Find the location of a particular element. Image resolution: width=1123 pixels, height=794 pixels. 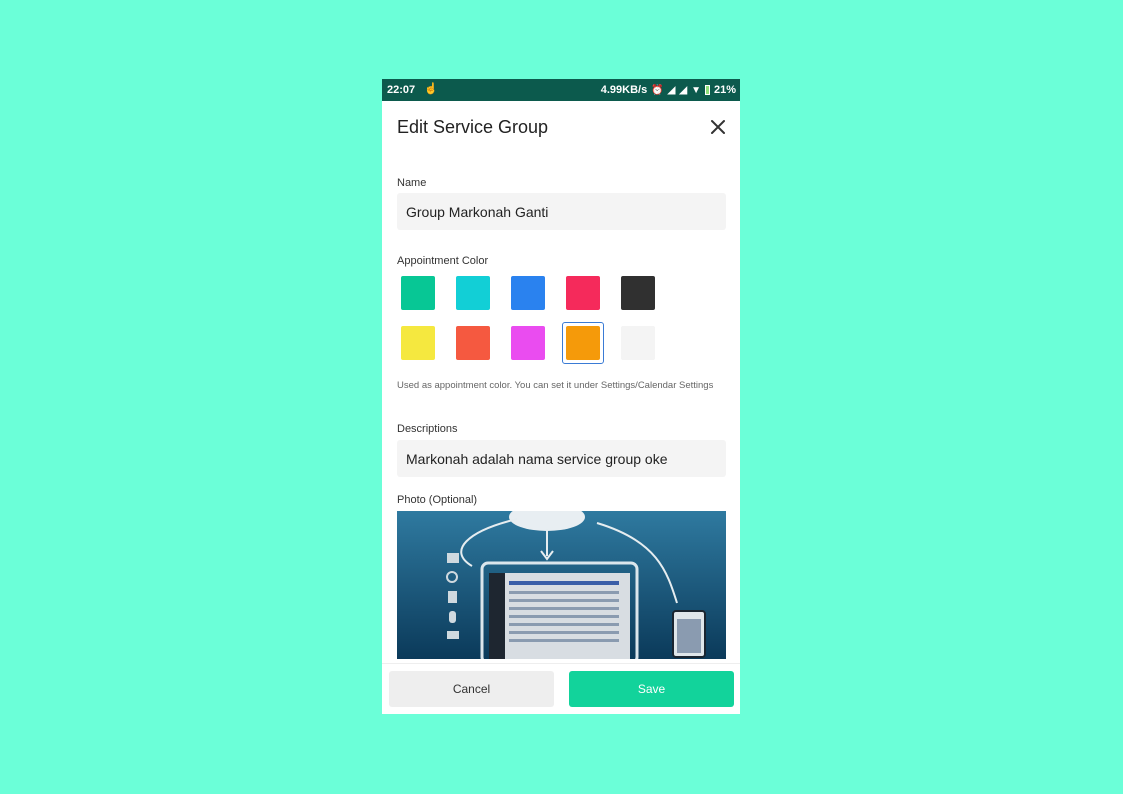

photo-label: Photo (Optional) is located at coordinates (437, 500).